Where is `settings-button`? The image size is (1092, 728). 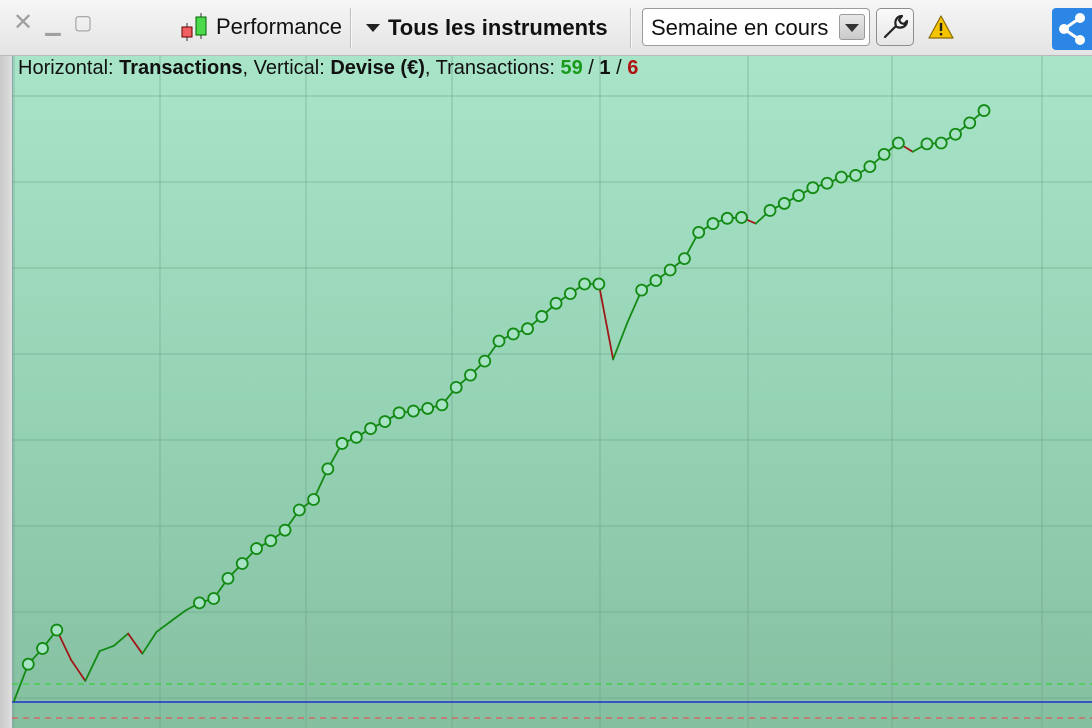
settings-button is located at coordinates (895, 27).